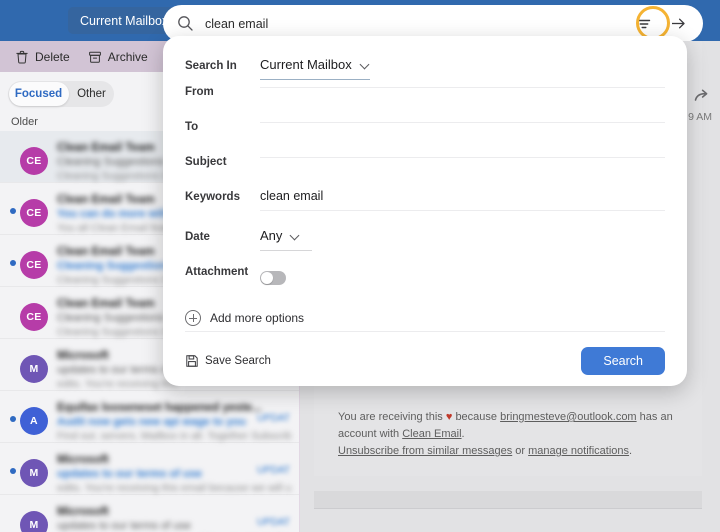 The height and width of the screenshot is (532, 720). I want to click on delete-label: Delete, so click(52, 56).